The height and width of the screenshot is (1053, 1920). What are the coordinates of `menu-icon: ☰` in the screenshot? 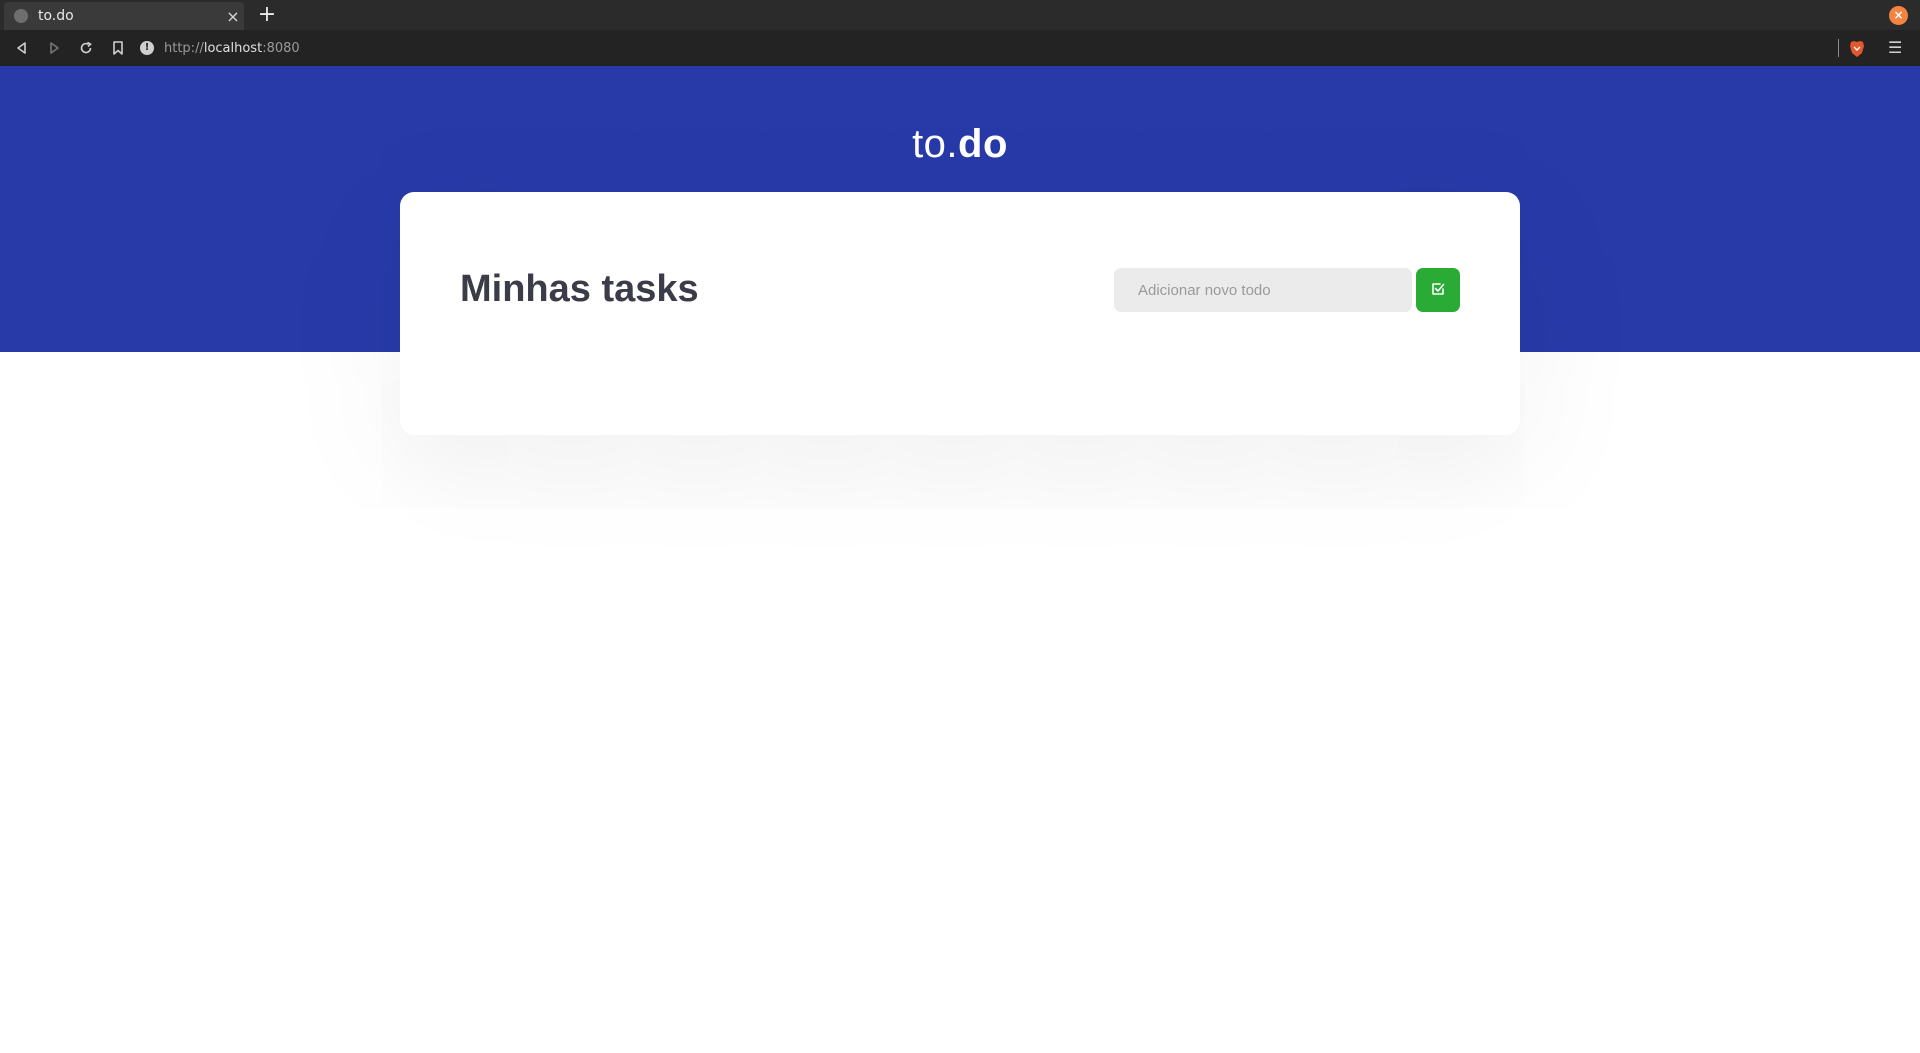 It's located at (1895, 47).